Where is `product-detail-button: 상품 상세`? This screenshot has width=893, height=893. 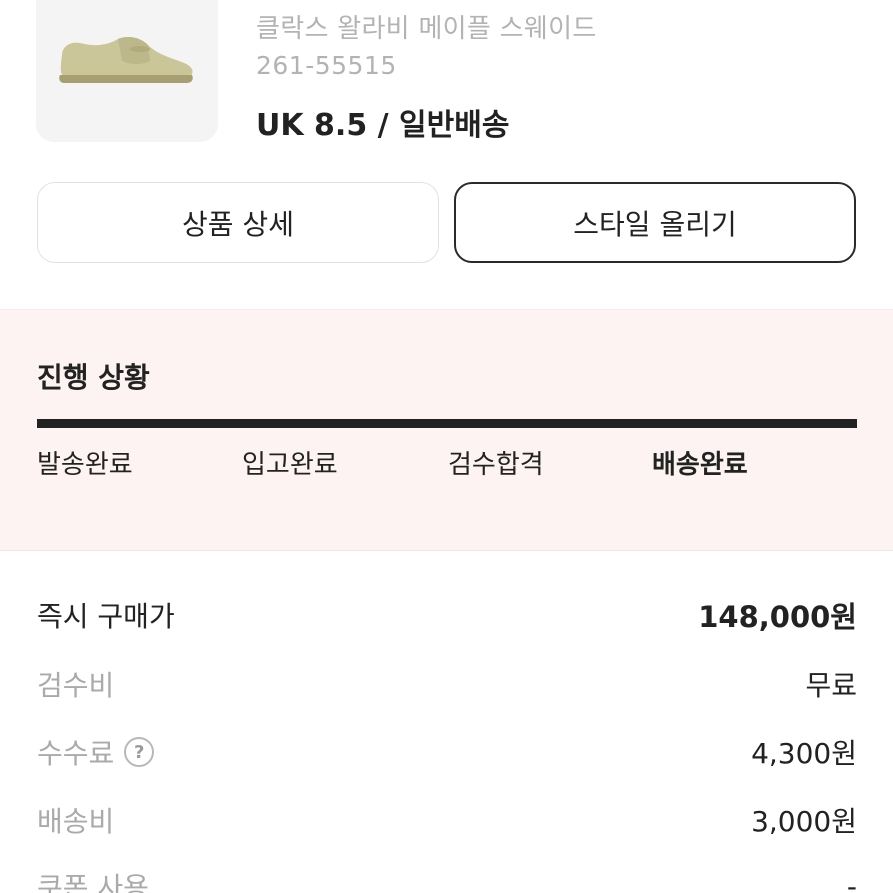 product-detail-button: 상품 상세 is located at coordinates (238, 222).